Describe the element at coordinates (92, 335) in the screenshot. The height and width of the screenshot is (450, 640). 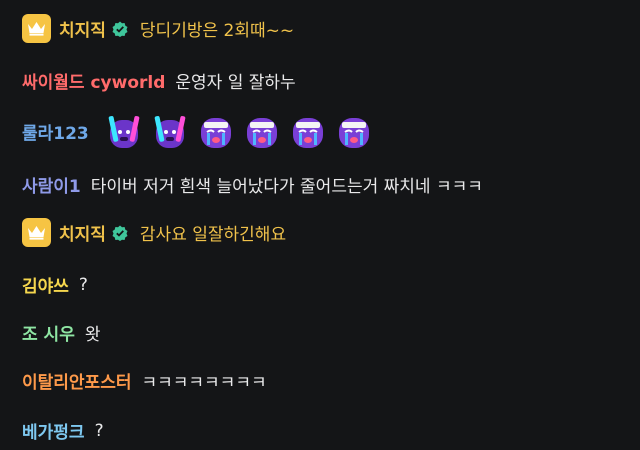
I see `chat-text: 왓` at that location.